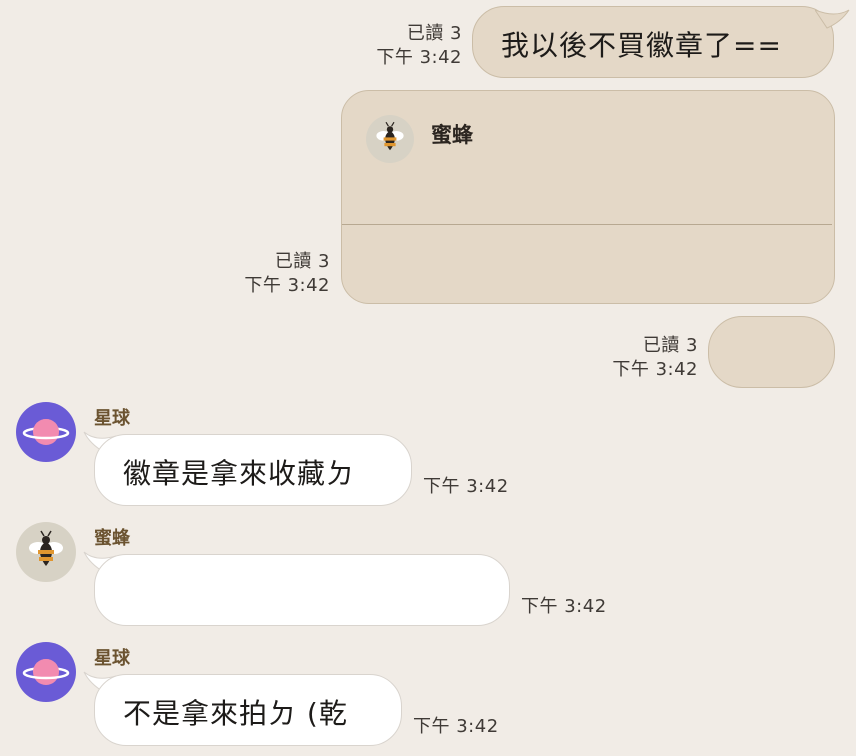 Image resolution: width=856 pixels, height=756 pixels. I want to click on message-text: 不是拿來拍ㄉ (乾, so click(235, 713).